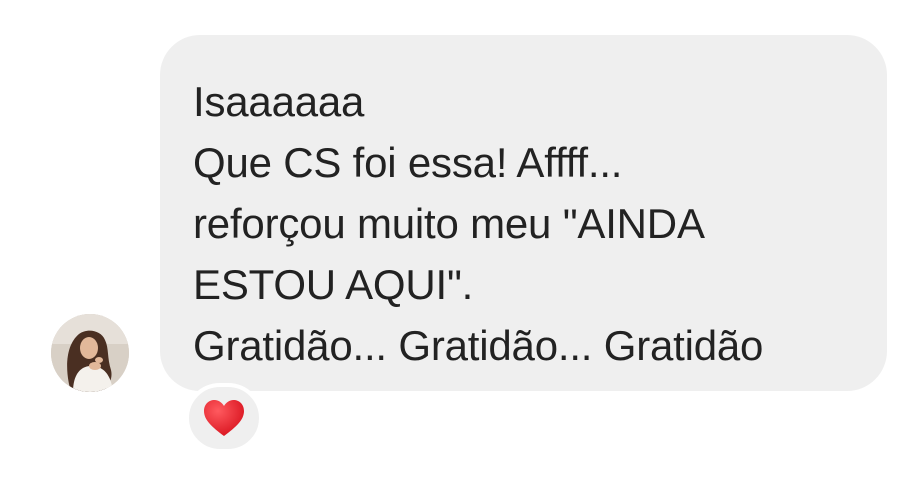 The width and height of the screenshot is (901, 494). I want to click on reaction-badge, so click(224, 418).